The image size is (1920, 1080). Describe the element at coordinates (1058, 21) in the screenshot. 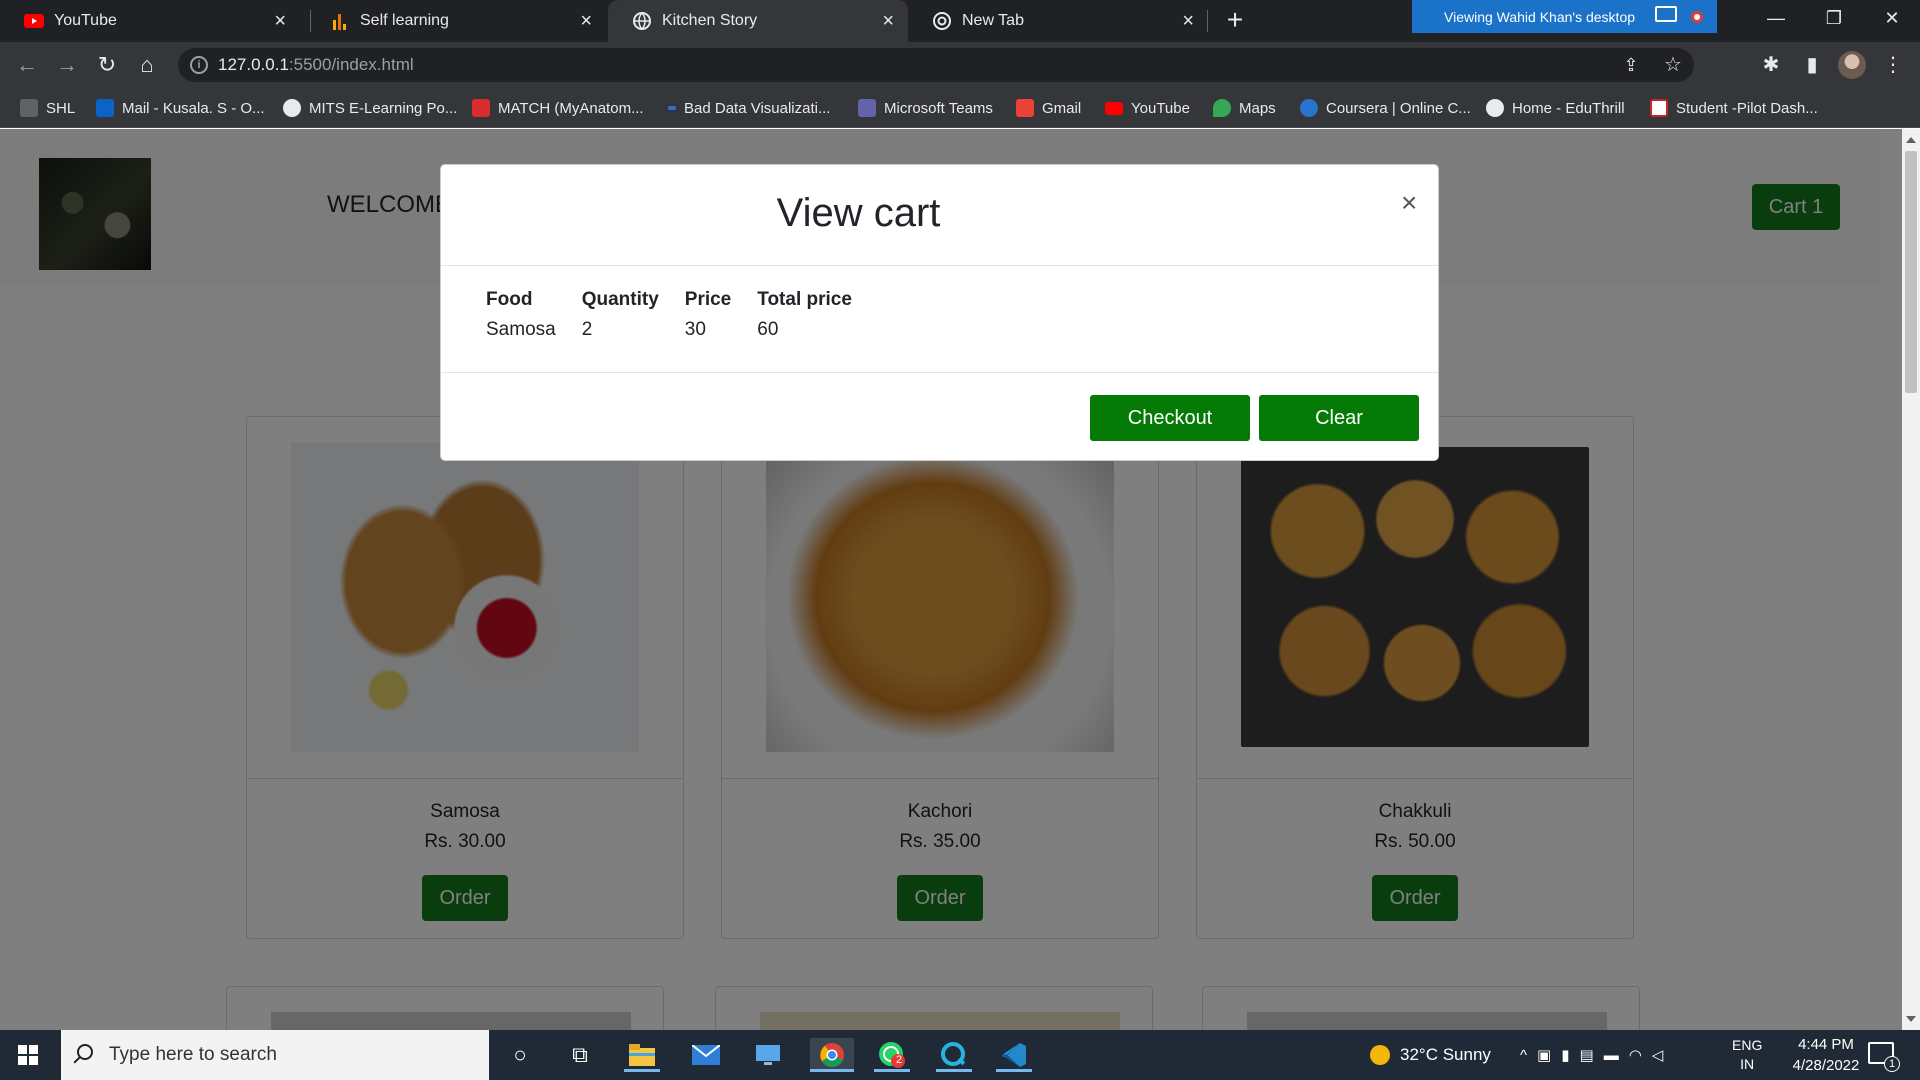

I see `tab-new-tab: New Tab ×` at that location.